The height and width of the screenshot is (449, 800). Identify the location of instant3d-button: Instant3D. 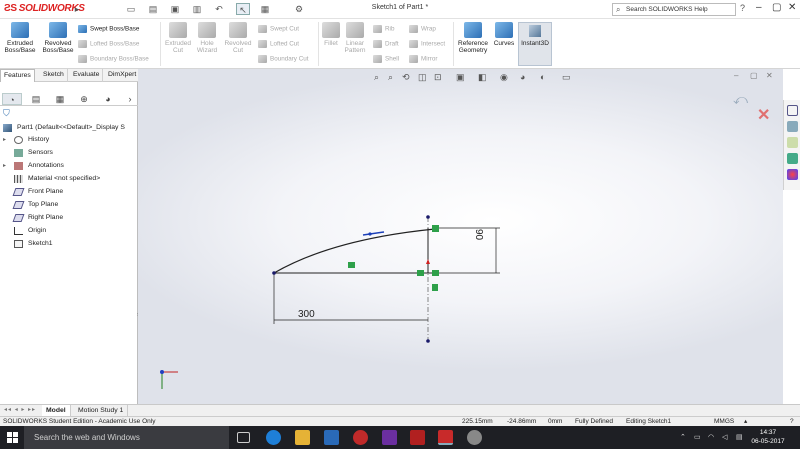
(535, 44).